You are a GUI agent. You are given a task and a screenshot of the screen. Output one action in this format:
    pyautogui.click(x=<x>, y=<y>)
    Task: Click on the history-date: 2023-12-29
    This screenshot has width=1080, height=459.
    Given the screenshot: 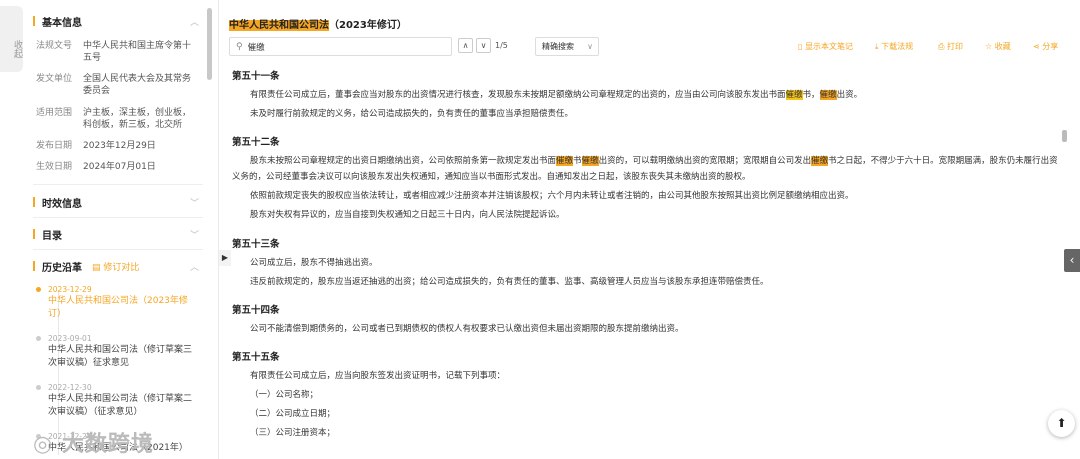 What is the action you would take?
    pyautogui.click(x=70, y=289)
    